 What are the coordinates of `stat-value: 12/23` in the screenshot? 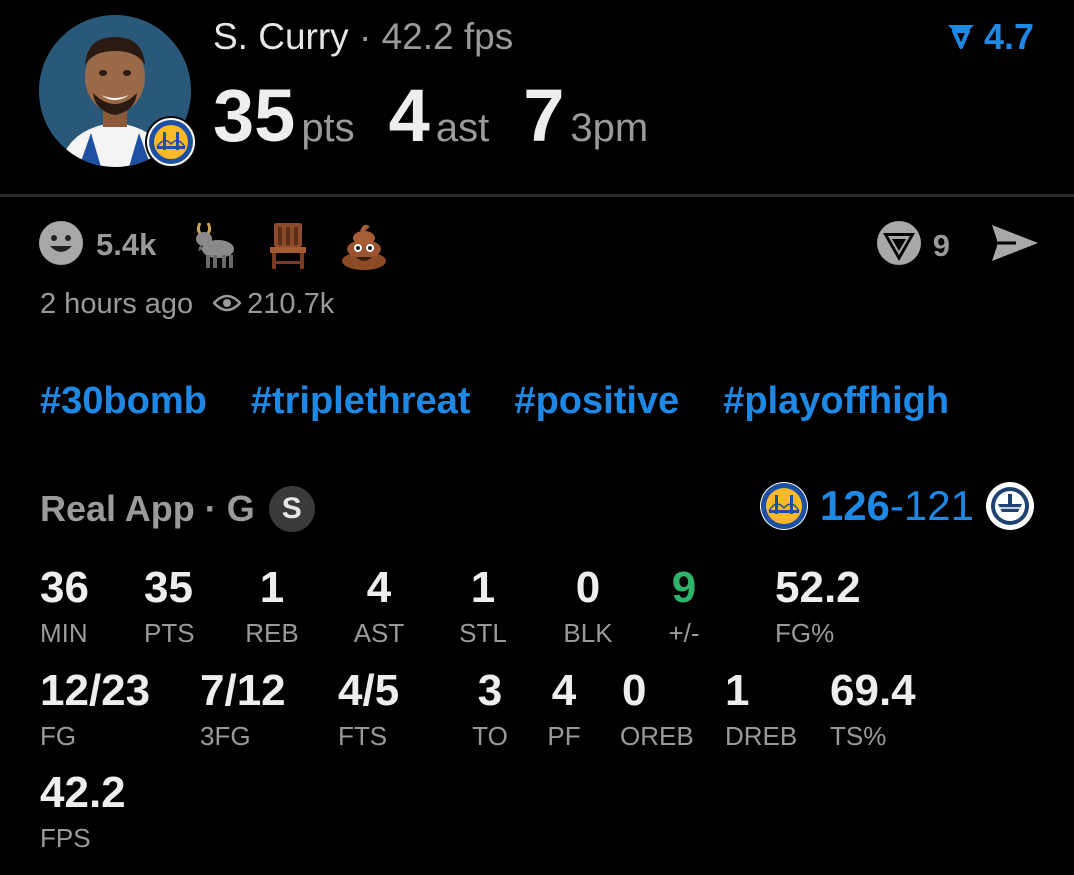 It's located at (95, 690).